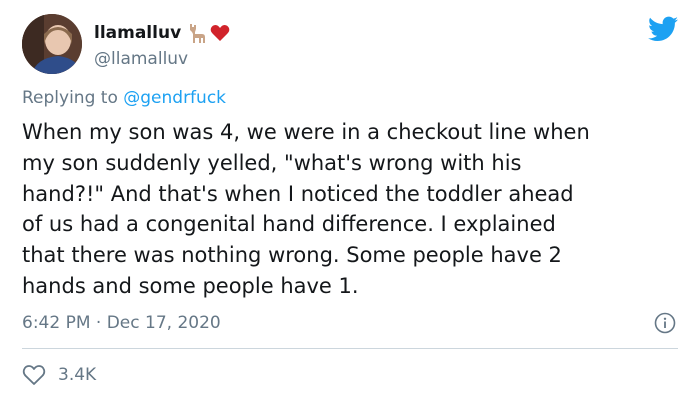 This screenshot has height=402, width=700. What do you see at coordinates (77, 375) in the screenshot?
I see `like-count: 3.4K` at bounding box center [77, 375].